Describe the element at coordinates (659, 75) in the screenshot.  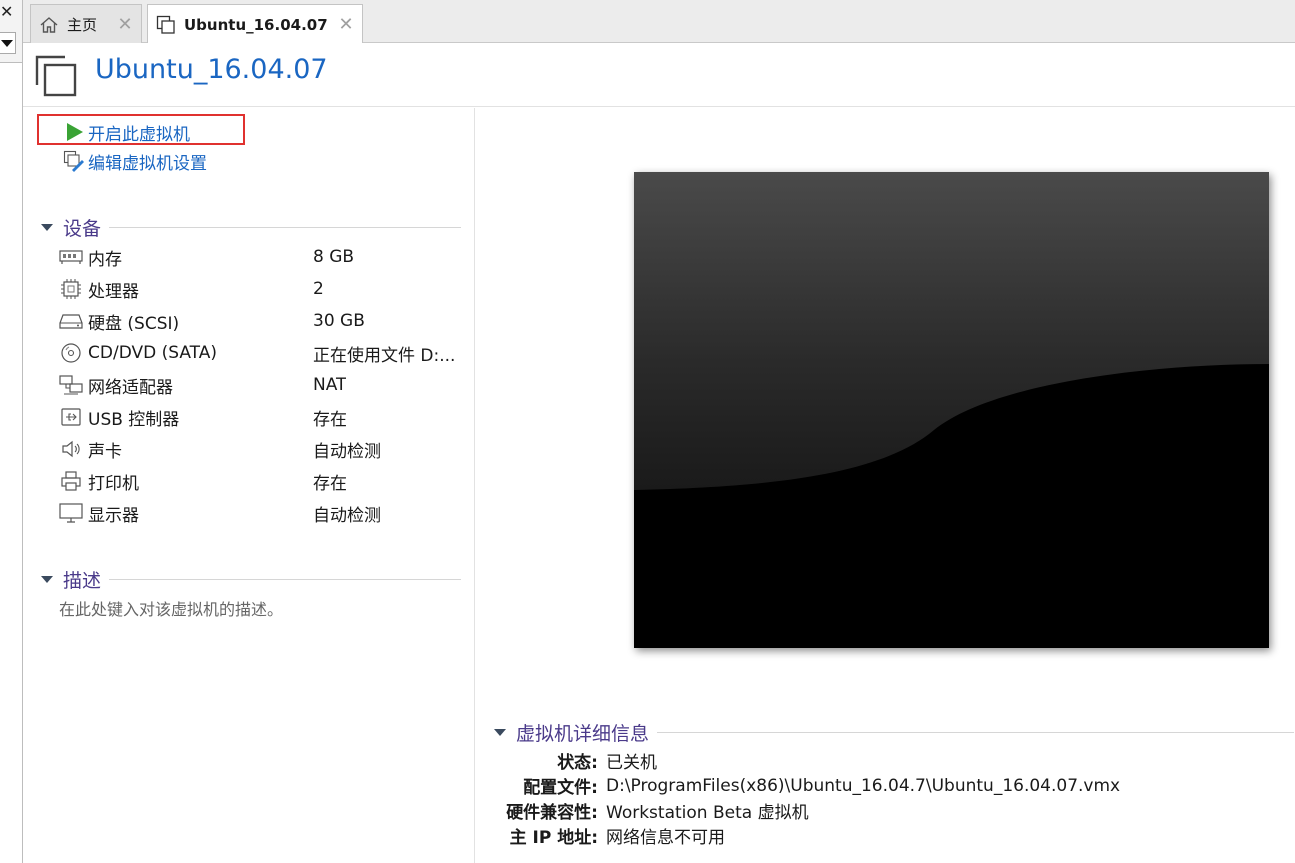
I see `vm-header: Ubuntu_16.04.07` at that location.